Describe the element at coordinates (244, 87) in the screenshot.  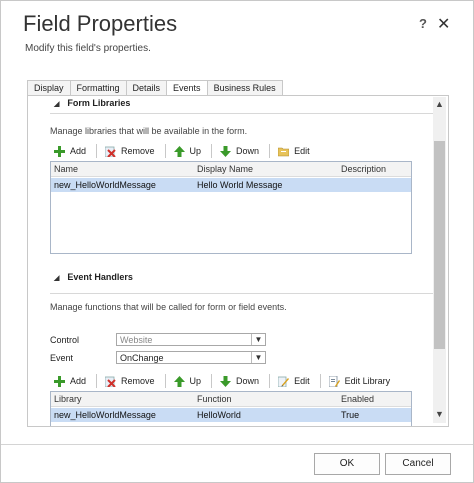
I see `tab-business-rules: Business Rules` at that location.